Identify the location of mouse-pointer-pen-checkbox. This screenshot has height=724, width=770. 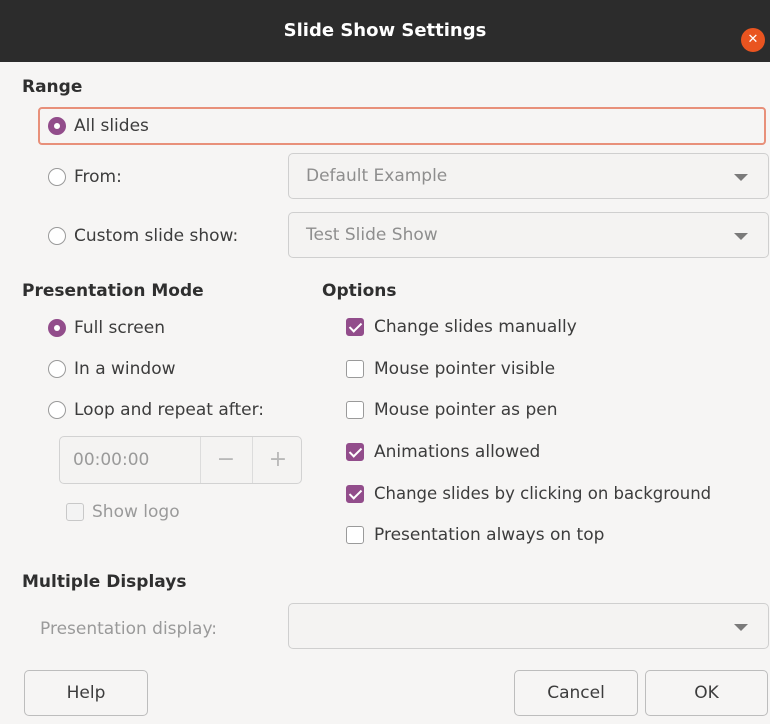
(355, 410).